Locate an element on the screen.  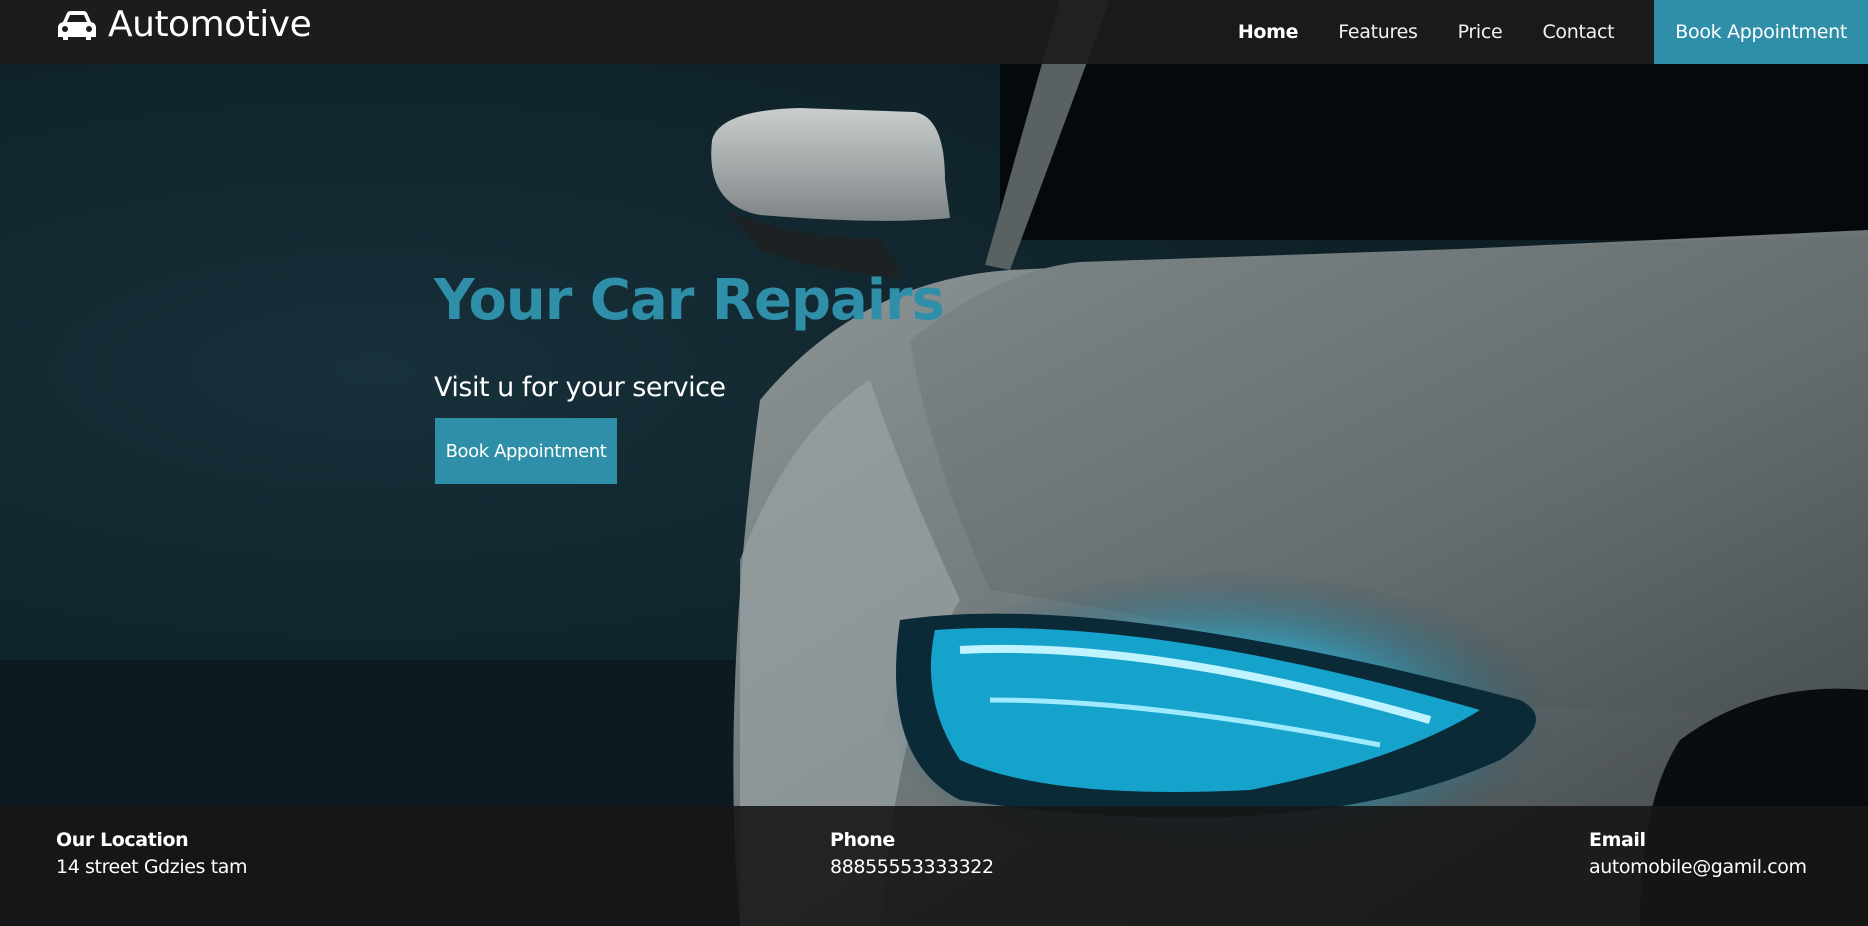
brand: Automotive is located at coordinates (184, 24).